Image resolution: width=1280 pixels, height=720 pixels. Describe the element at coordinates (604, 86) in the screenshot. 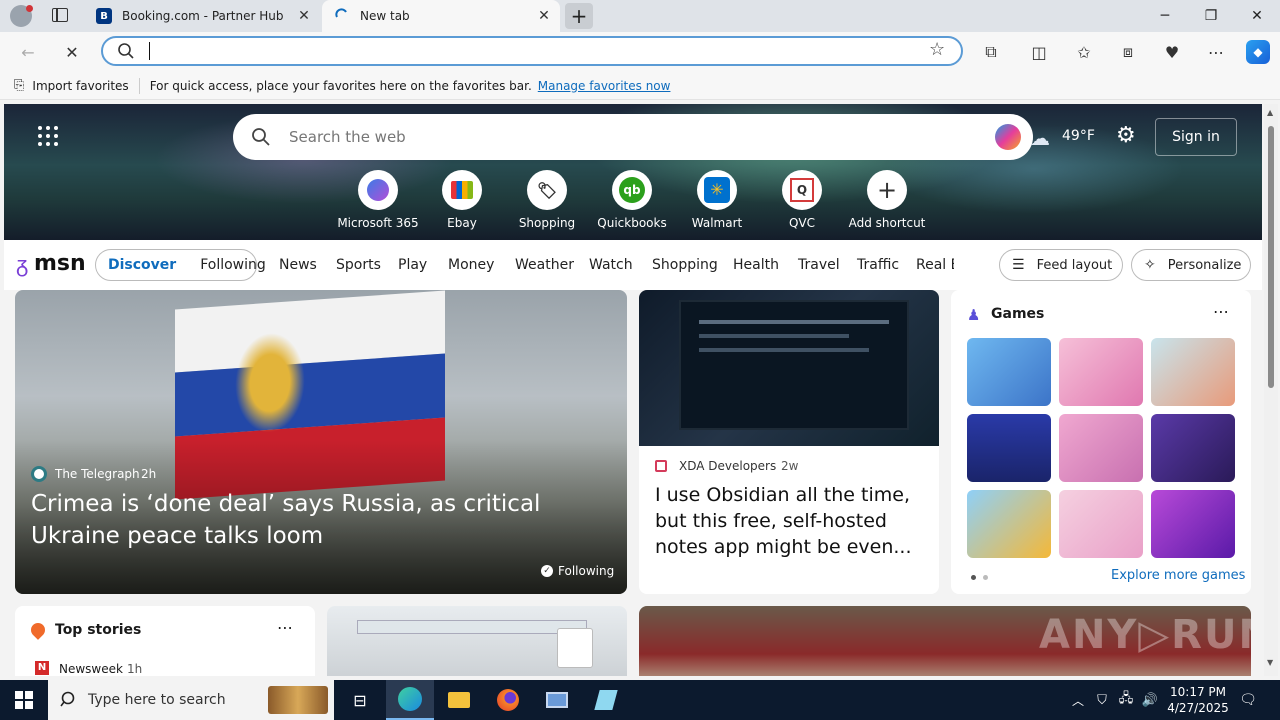

I see `manage-favorites-link: Manage favorites now` at that location.